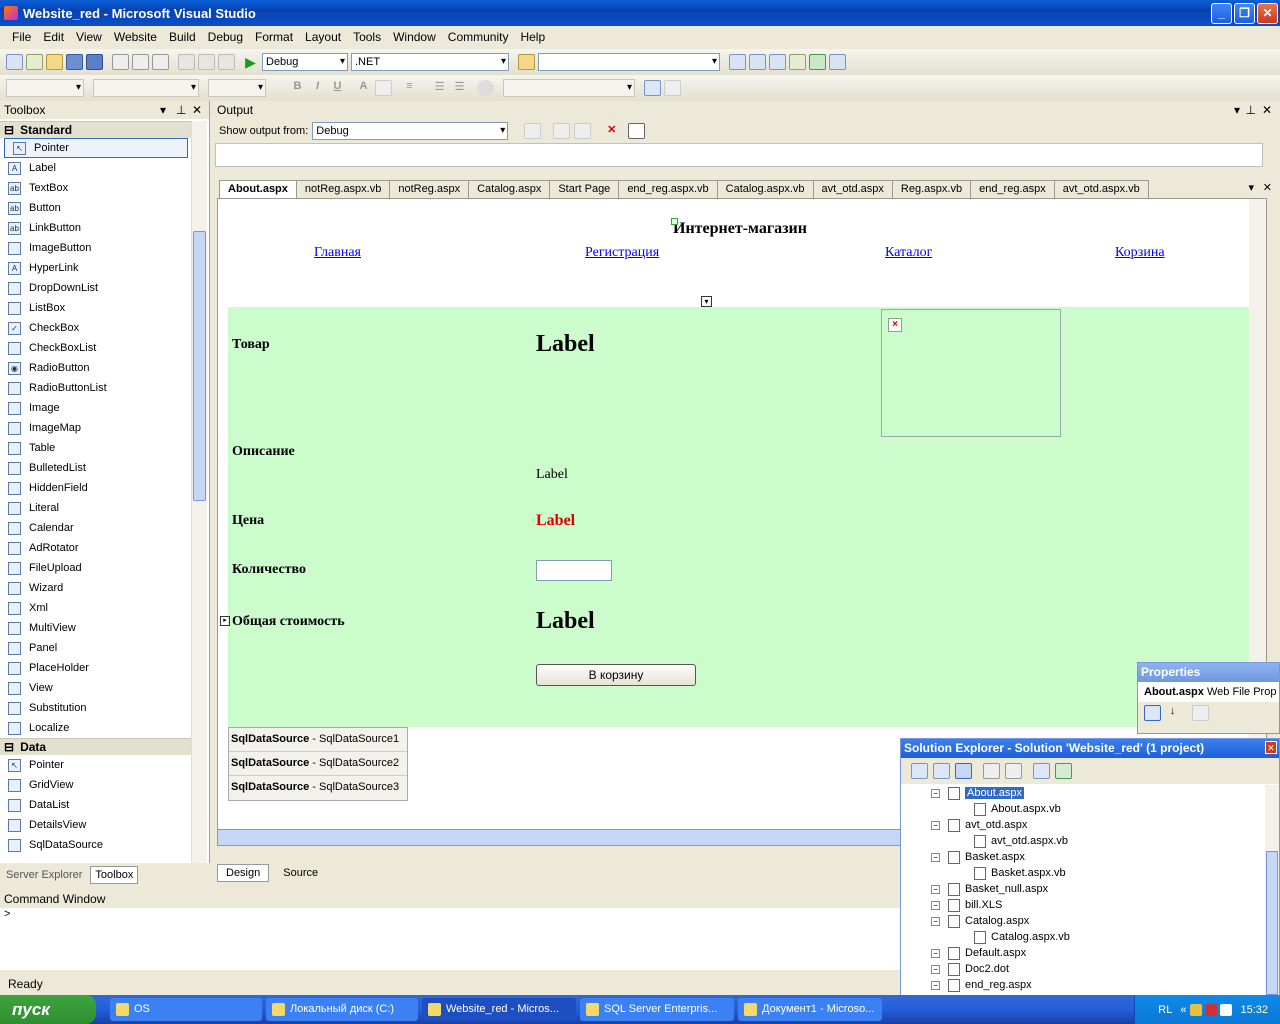  Describe the element at coordinates (181, 110) in the screenshot. I see `toolbox-pin-icon: ⊥` at that location.